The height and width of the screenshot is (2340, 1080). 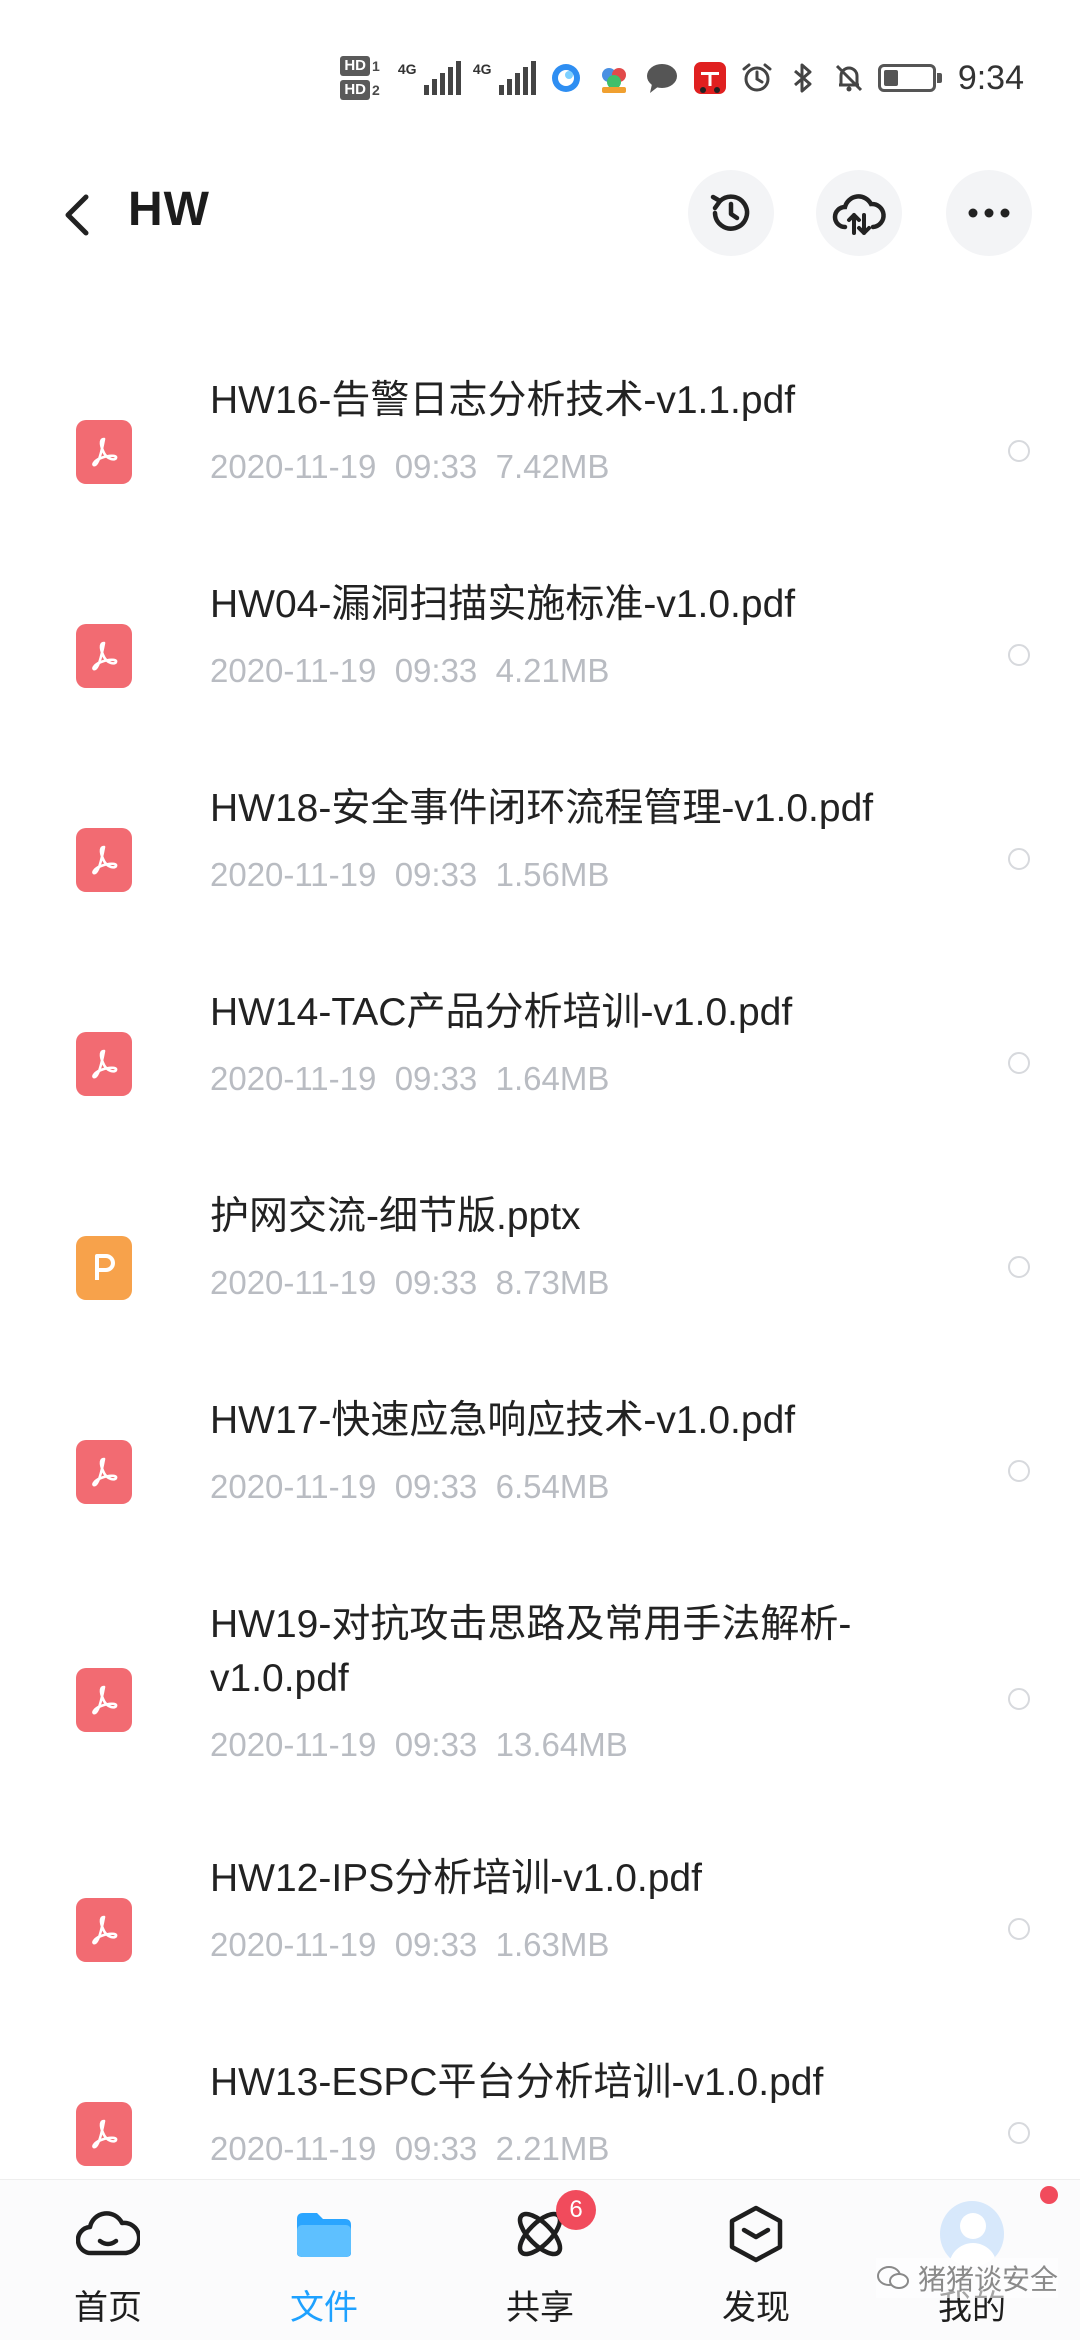 I want to click on cube-discover-icon, so click(x=756, y=2234).